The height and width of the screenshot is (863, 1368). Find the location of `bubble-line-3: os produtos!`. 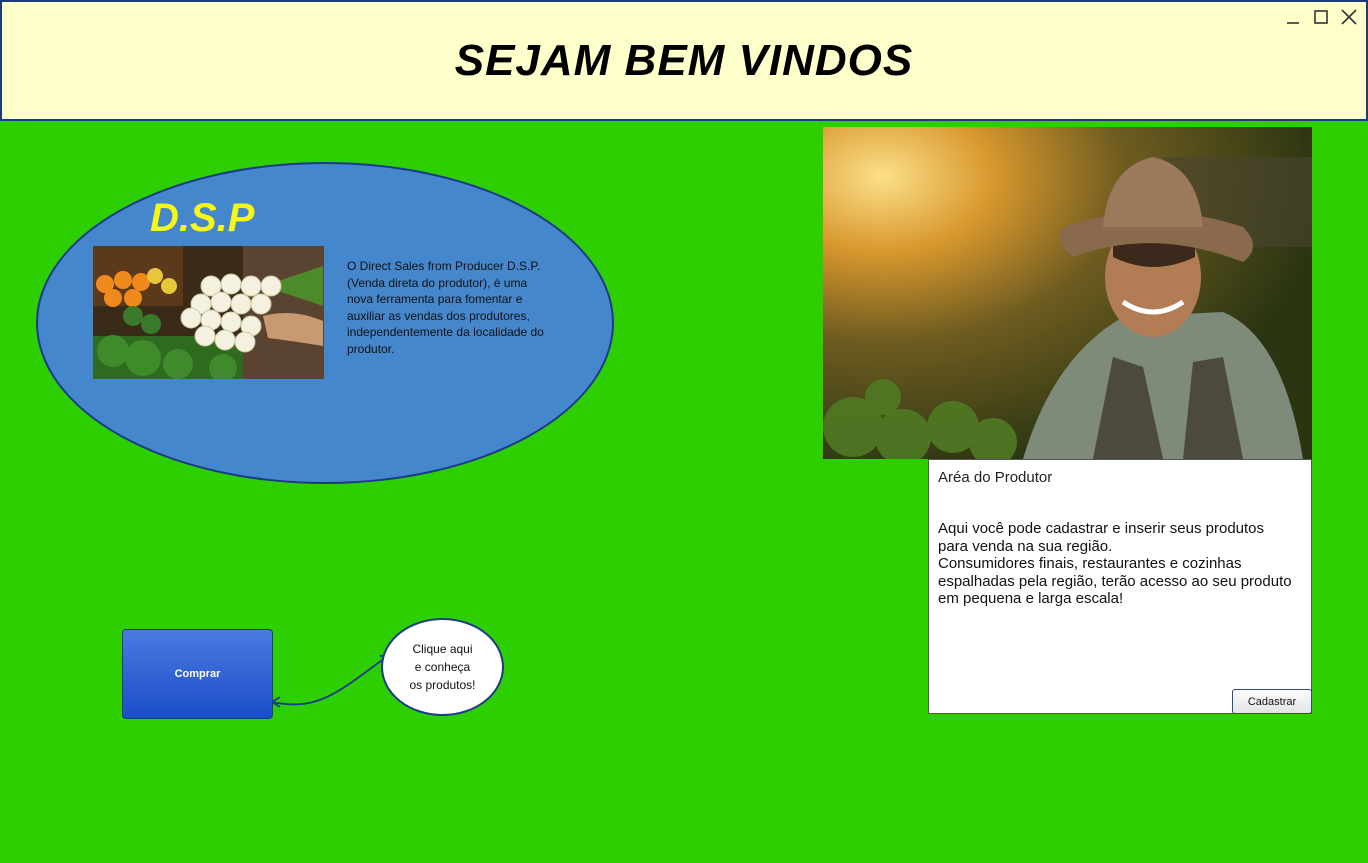

bubble-line-3: os produtos! is located at coordinates (442, 685).